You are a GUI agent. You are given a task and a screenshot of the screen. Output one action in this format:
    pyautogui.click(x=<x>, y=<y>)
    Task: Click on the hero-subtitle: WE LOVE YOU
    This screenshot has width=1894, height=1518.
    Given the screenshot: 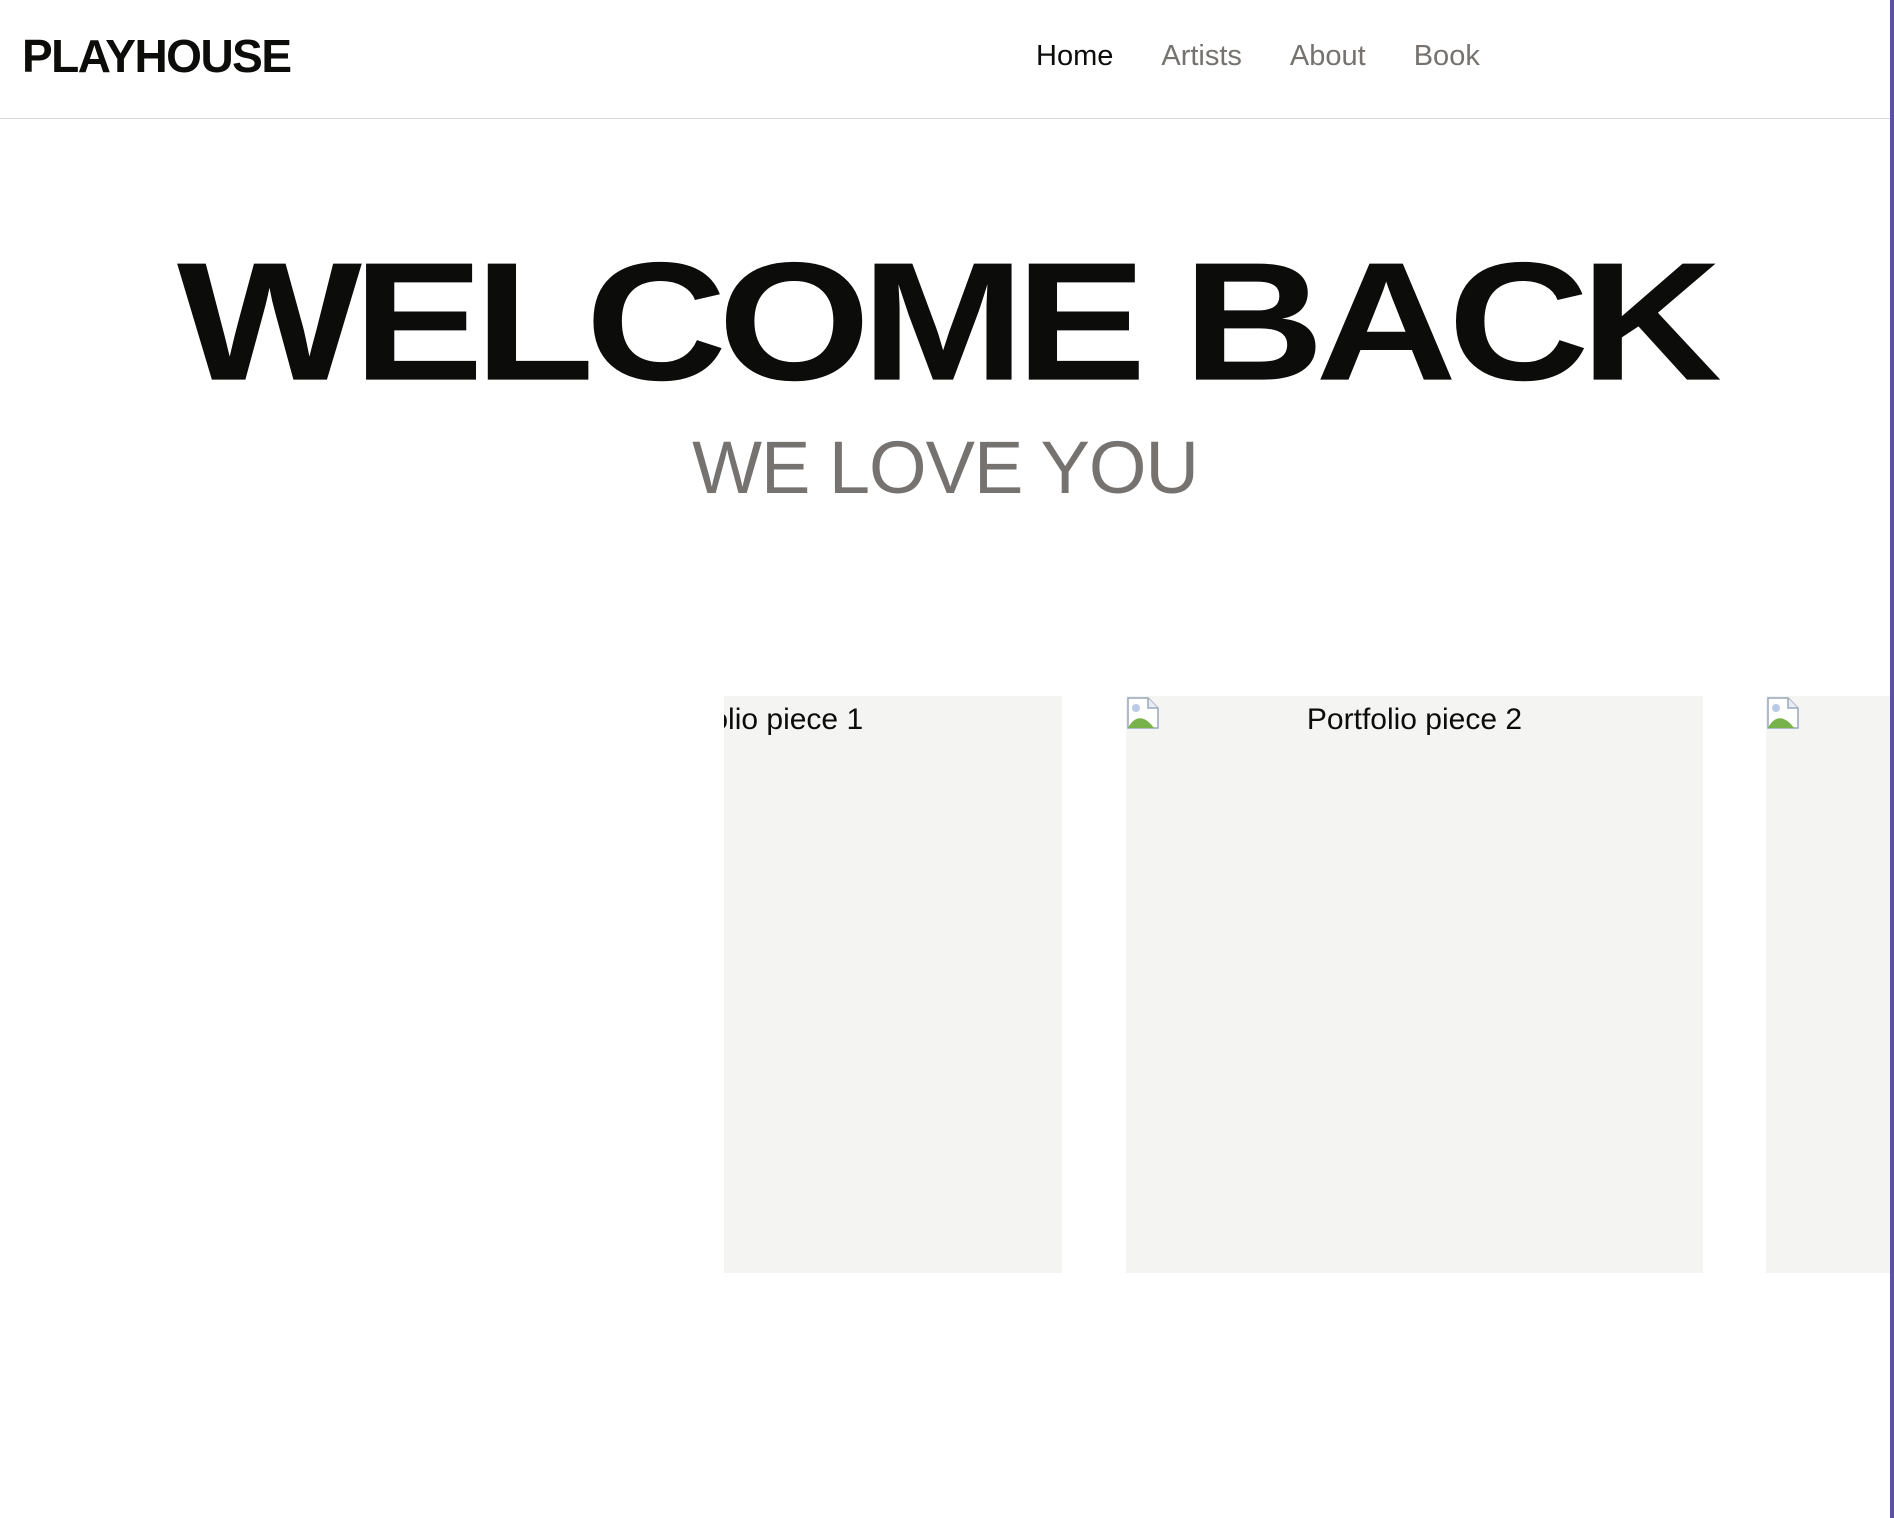 What is the action you would take?
    pyautogui.click(x=945, y=467)
    